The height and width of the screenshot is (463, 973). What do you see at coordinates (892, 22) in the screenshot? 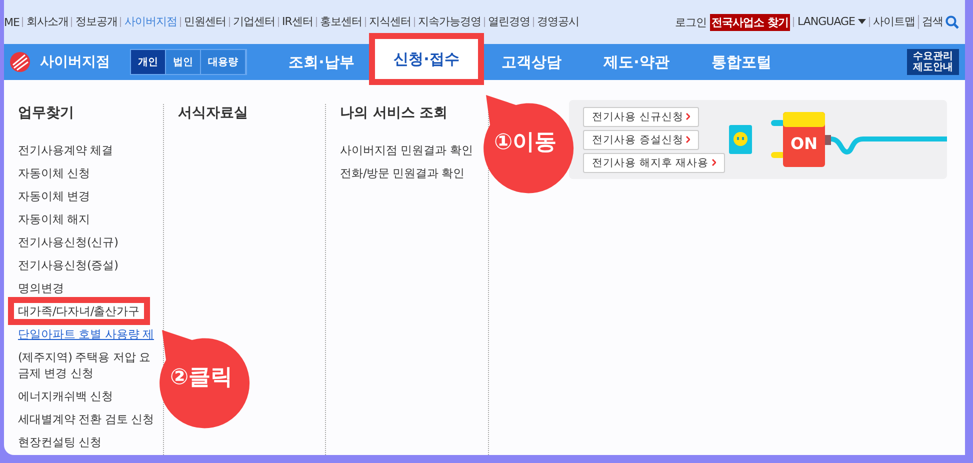
I see `top-link: 사이트맵` at bounding box center [892, 22].